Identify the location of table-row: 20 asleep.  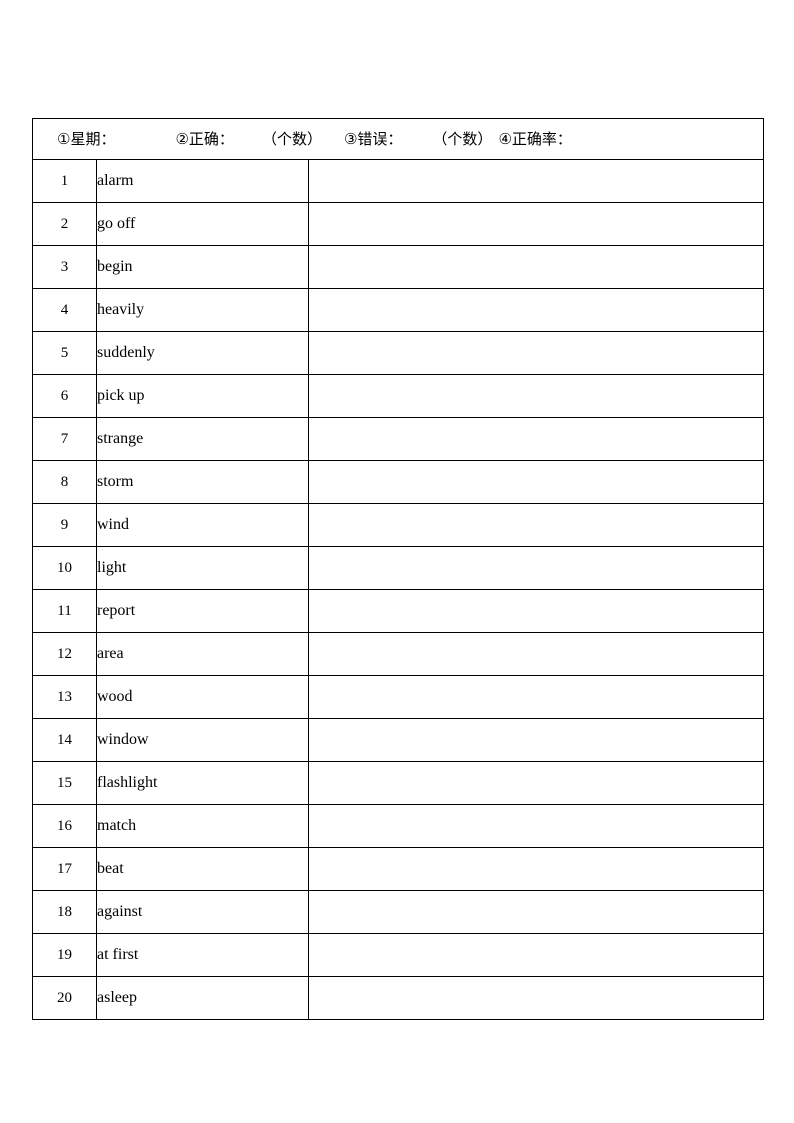
(398, 998).